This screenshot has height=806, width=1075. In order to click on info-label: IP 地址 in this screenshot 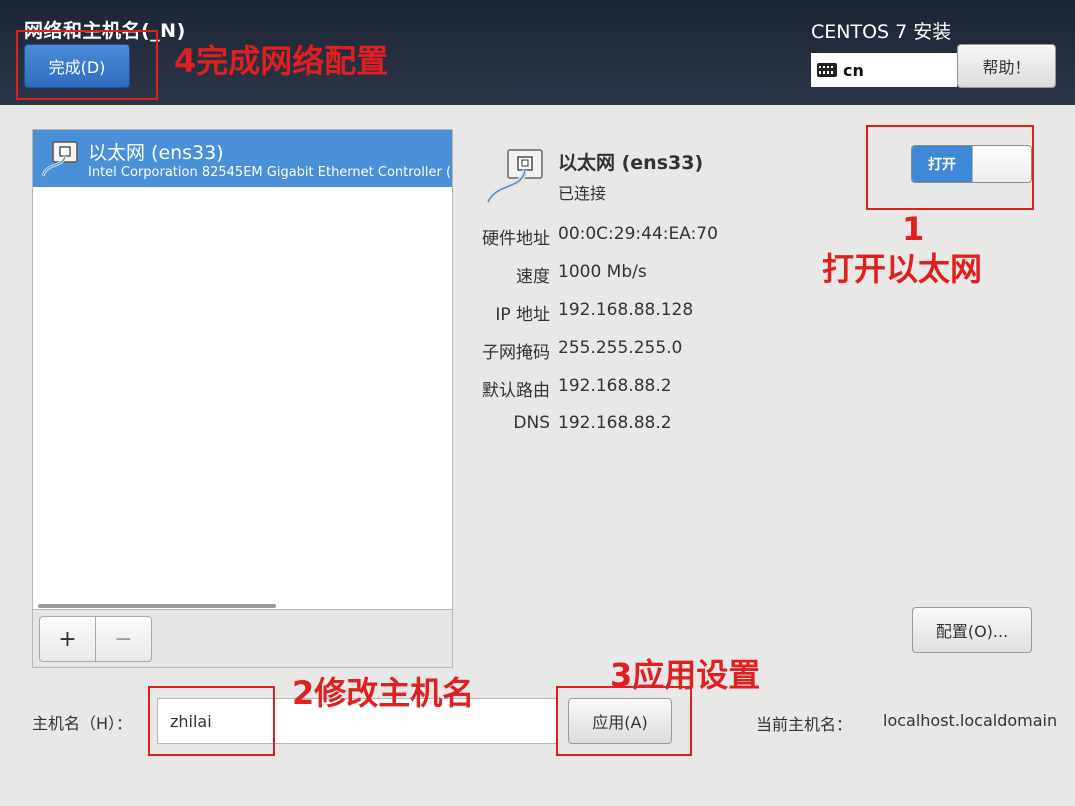, I will do `click(522, 315)`.